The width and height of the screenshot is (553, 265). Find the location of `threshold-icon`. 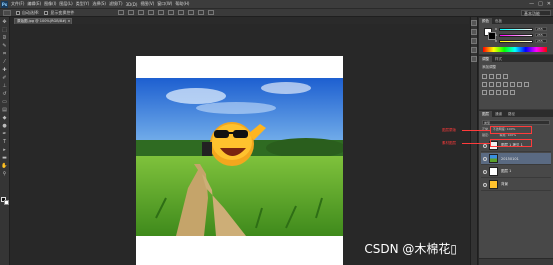

threshold-icon is located at coordinates (498, 92).